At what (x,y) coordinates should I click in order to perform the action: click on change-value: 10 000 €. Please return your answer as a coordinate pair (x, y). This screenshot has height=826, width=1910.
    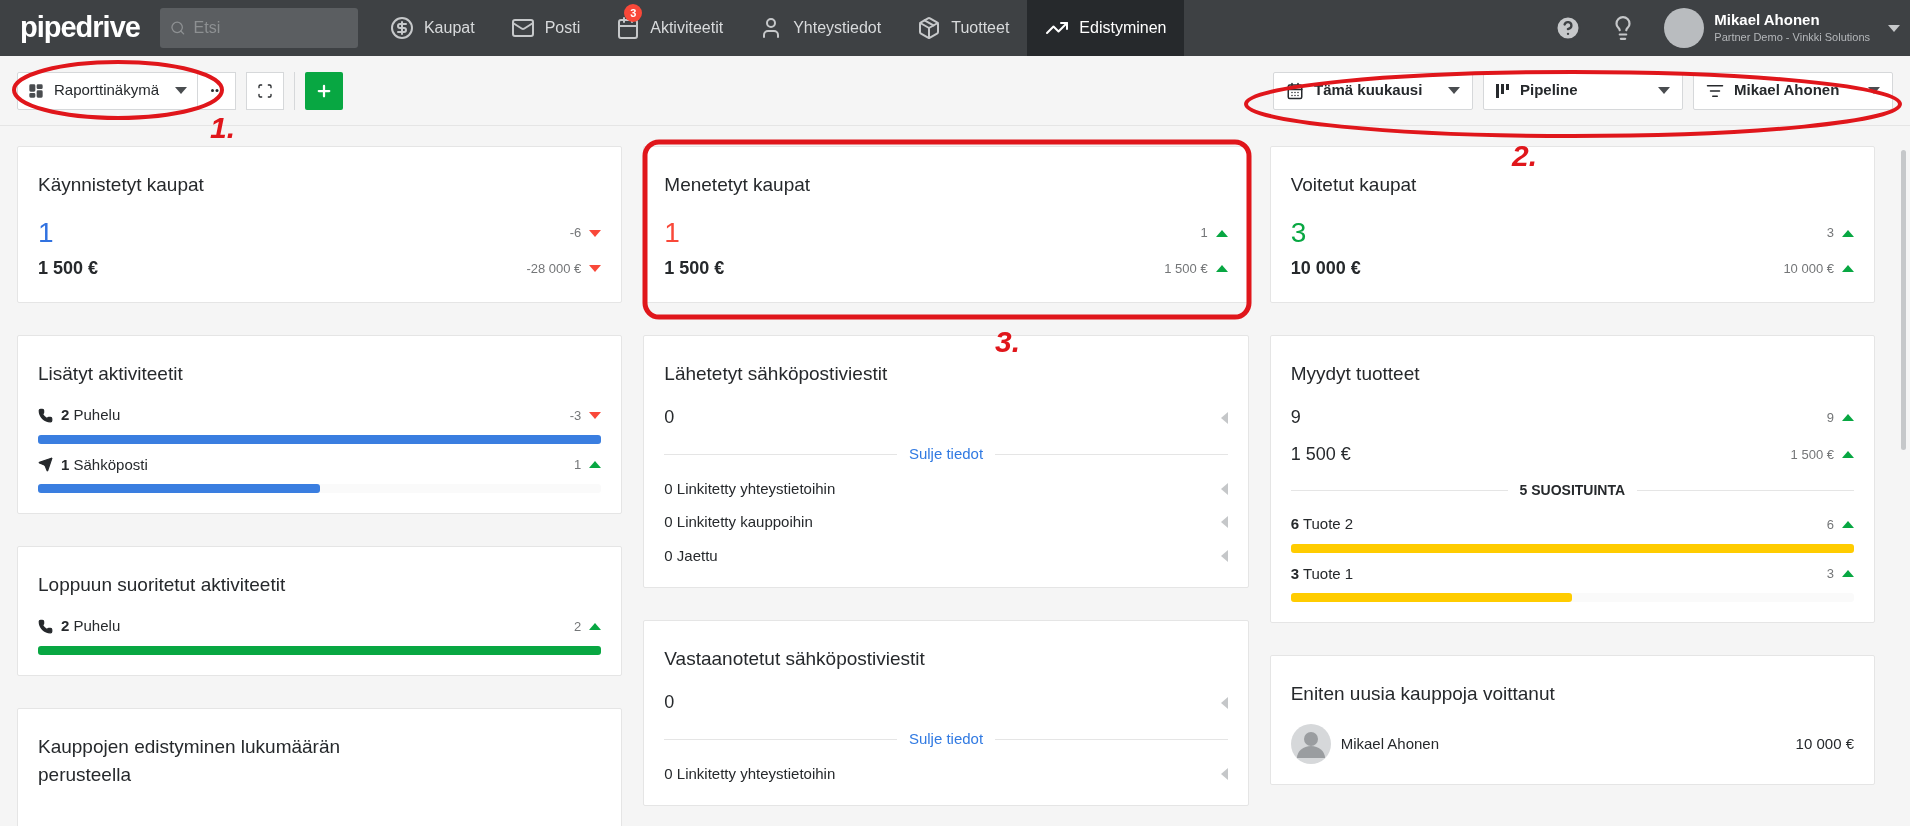
    Looking at the image, I should click on (1808, 268).